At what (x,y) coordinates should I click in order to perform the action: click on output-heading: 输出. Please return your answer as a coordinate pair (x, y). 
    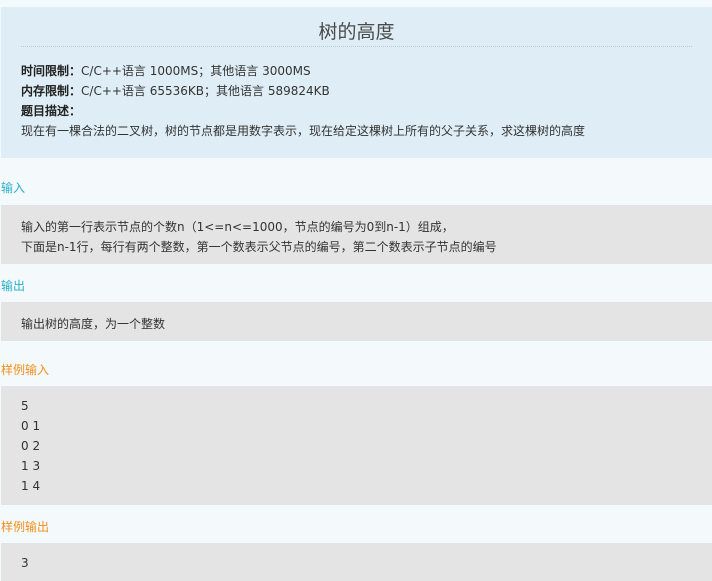
    Looking at the image, I should click on (13, 286).